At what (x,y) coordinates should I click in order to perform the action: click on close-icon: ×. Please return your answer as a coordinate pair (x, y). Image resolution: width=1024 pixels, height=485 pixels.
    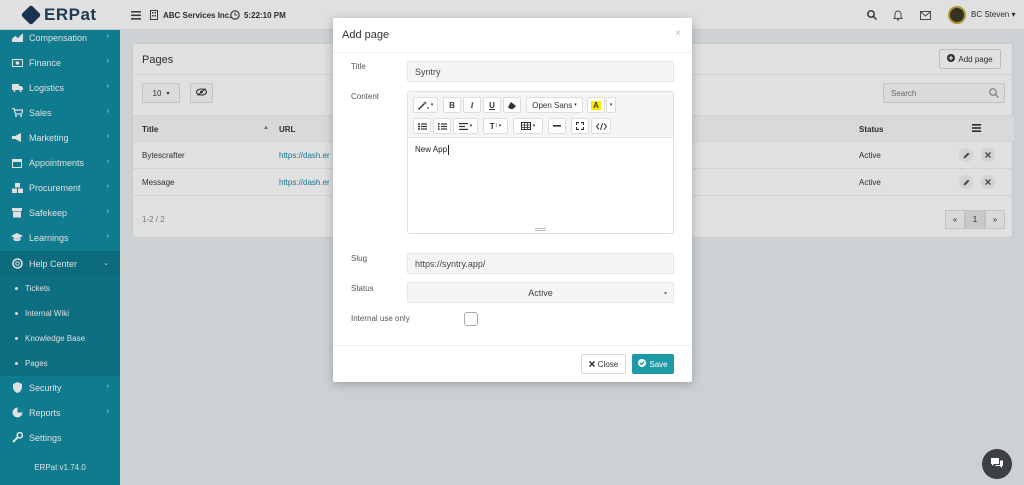
    Looking at the image, I should click on (678, 33).